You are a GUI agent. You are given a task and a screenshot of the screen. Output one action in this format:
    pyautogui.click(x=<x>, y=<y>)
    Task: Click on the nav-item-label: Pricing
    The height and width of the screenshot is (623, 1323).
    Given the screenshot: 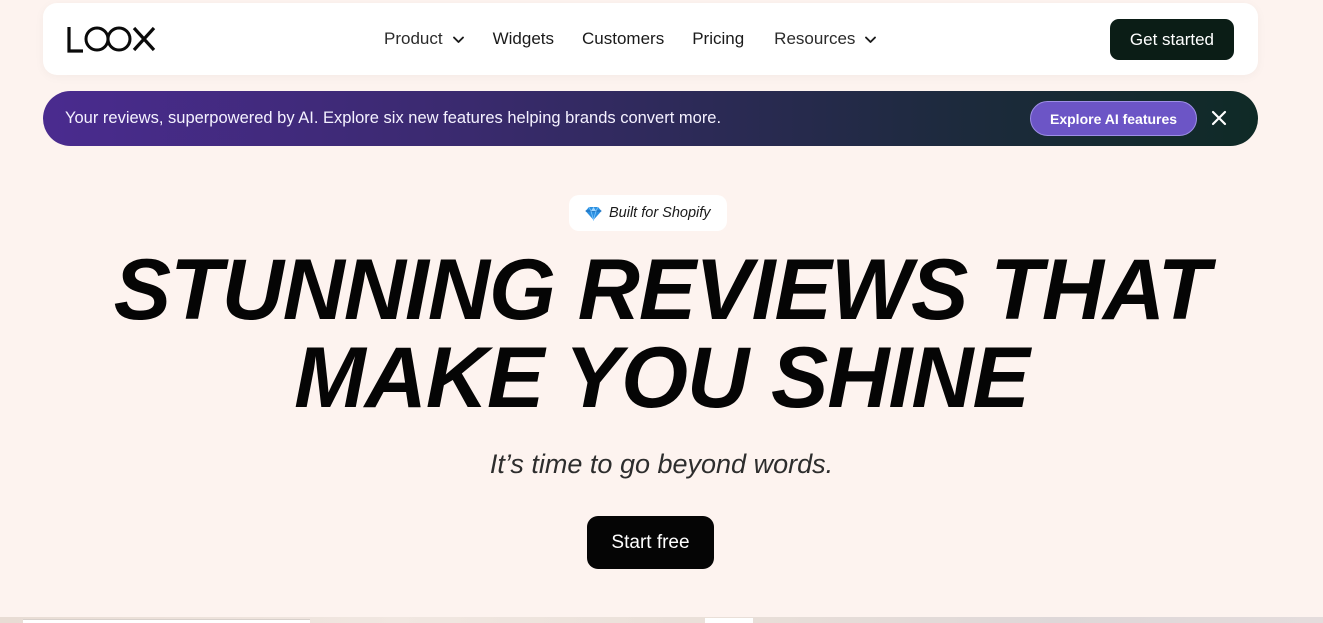 What is the action you would take?
    pyautogui.click(x=718, y=38)
    